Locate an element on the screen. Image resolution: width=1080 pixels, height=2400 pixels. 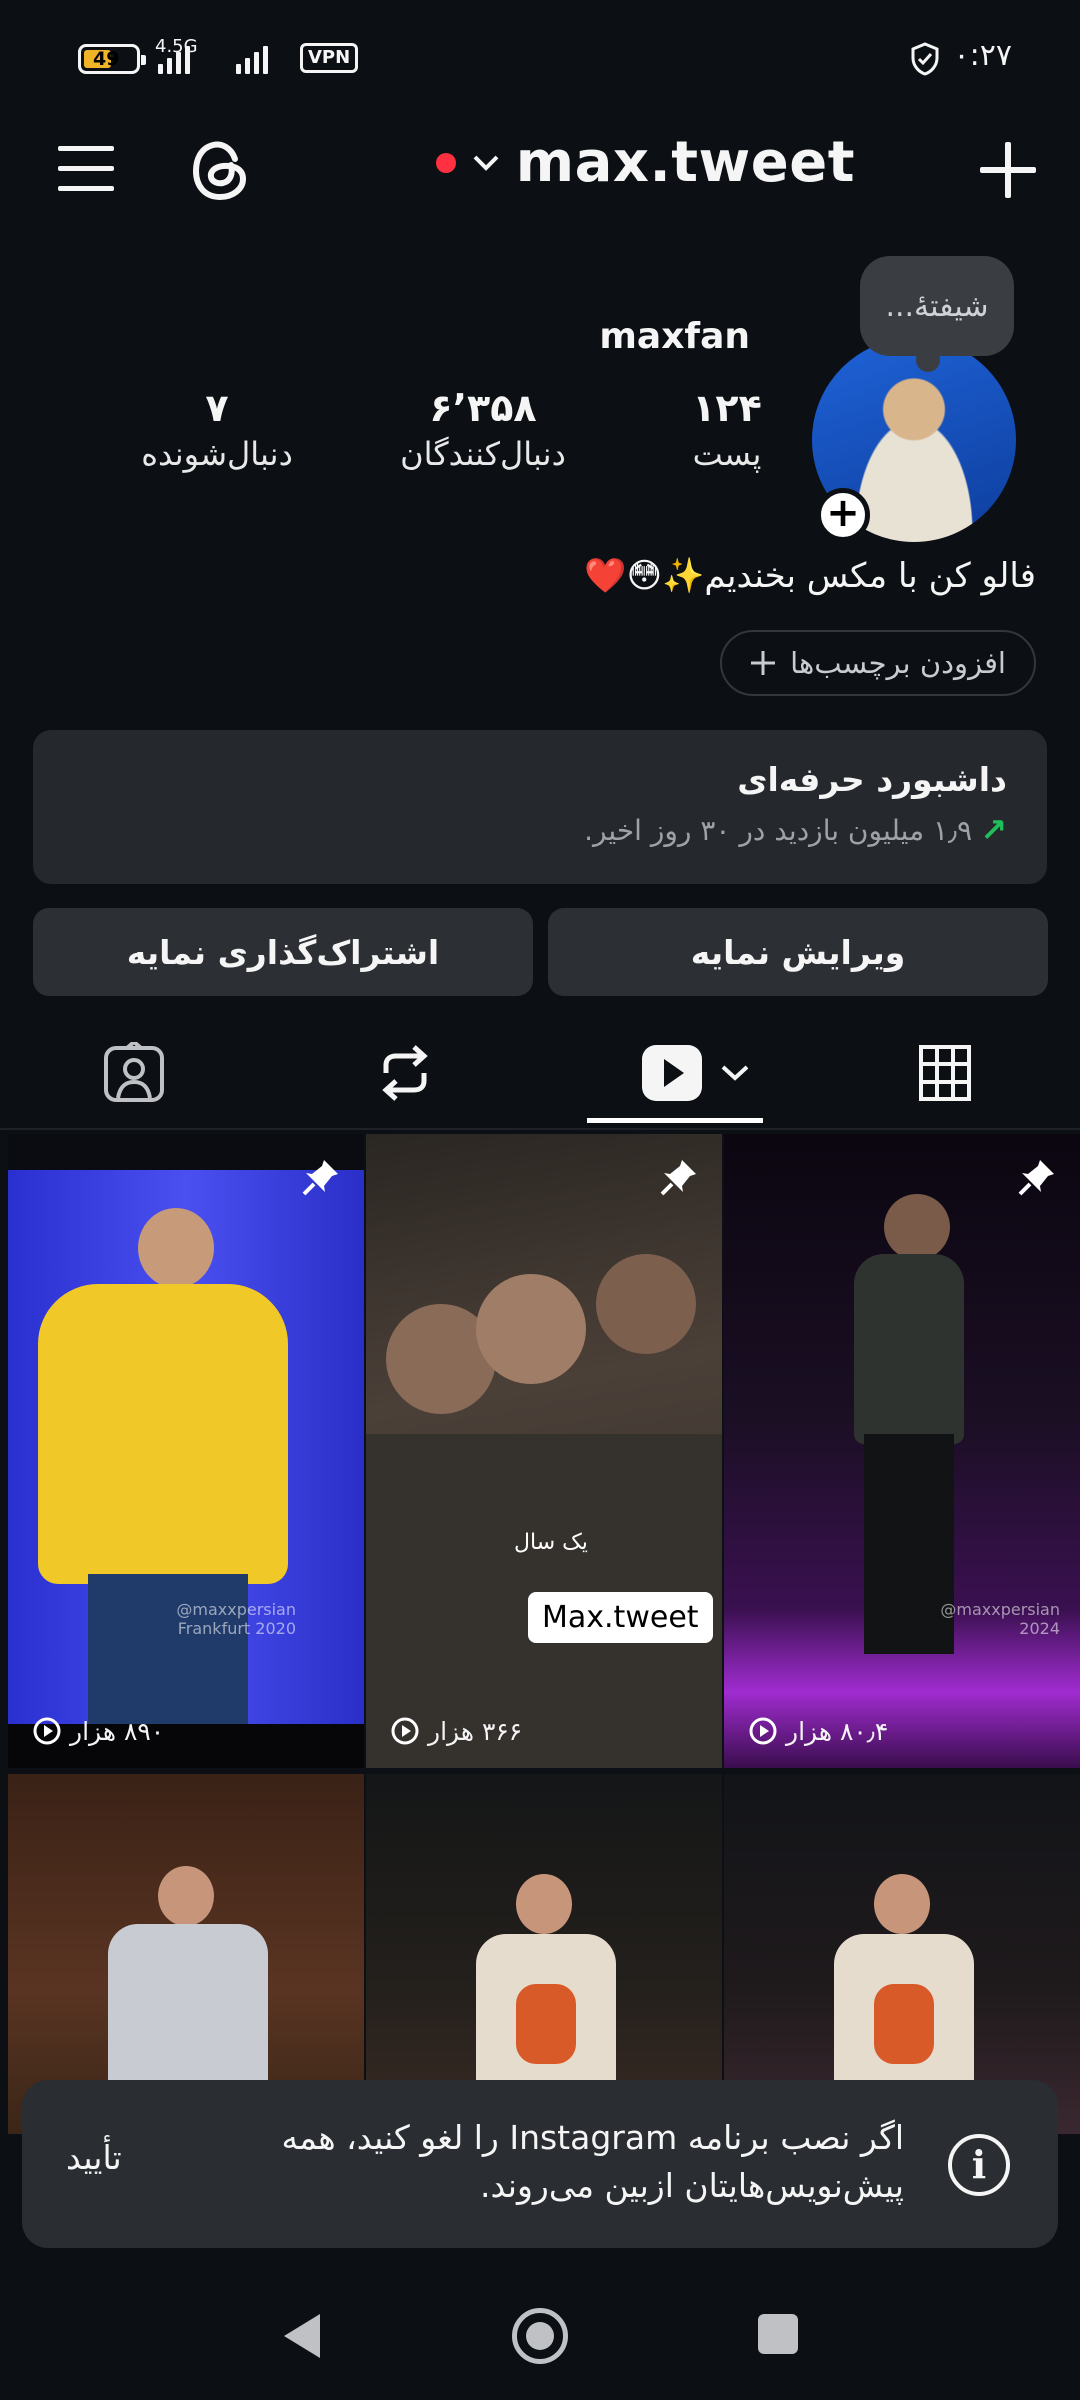
display-name: maxfan is located at coordinates (674, 336).